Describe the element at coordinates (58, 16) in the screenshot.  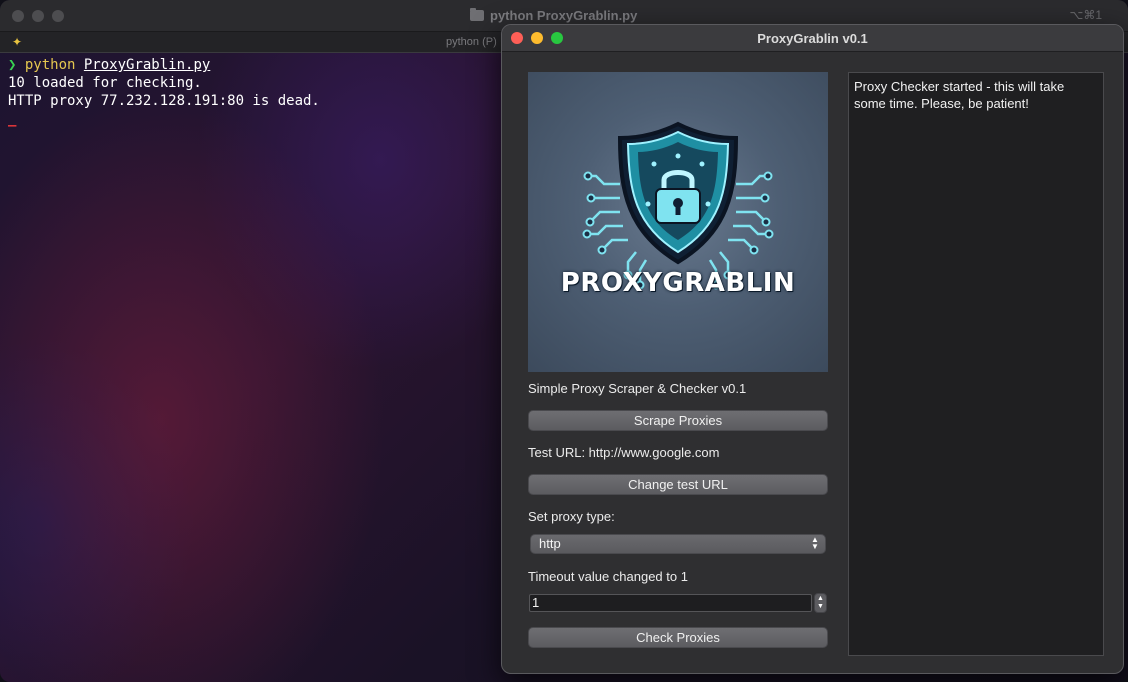
I see `terminal-zoom-button` at that location.